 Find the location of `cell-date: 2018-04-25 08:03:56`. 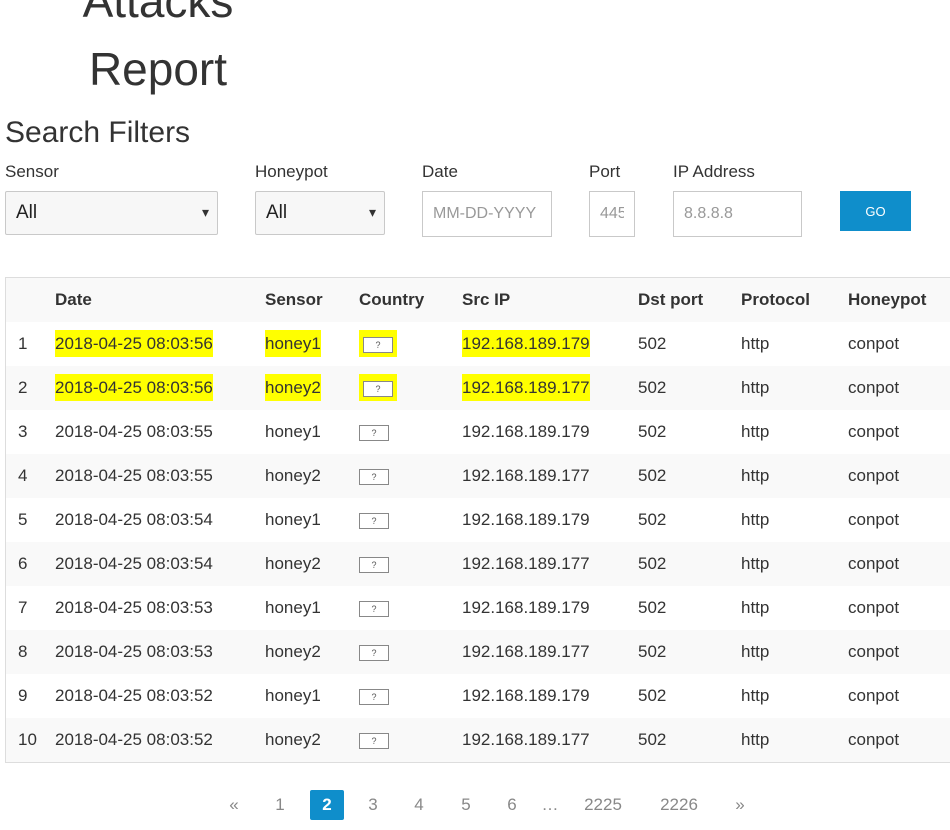

cell-date: 2018-04-25 08:03:56 is located at coordinates (160, 388).